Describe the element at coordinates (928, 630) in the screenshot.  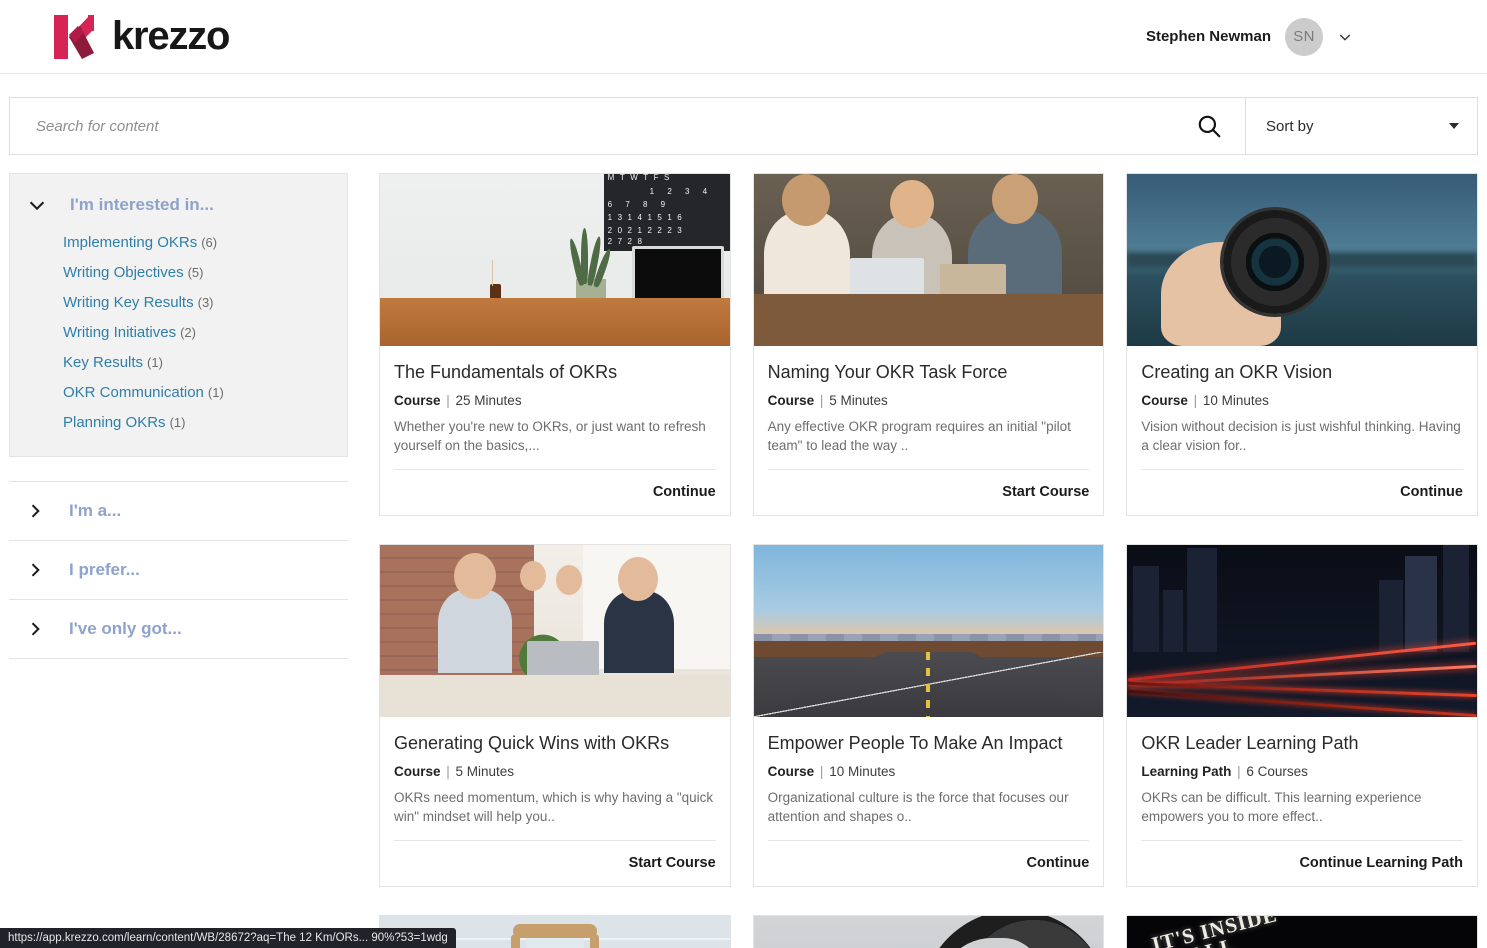
I see `card-thumbnail-desert-road-at-dusk` at that location.